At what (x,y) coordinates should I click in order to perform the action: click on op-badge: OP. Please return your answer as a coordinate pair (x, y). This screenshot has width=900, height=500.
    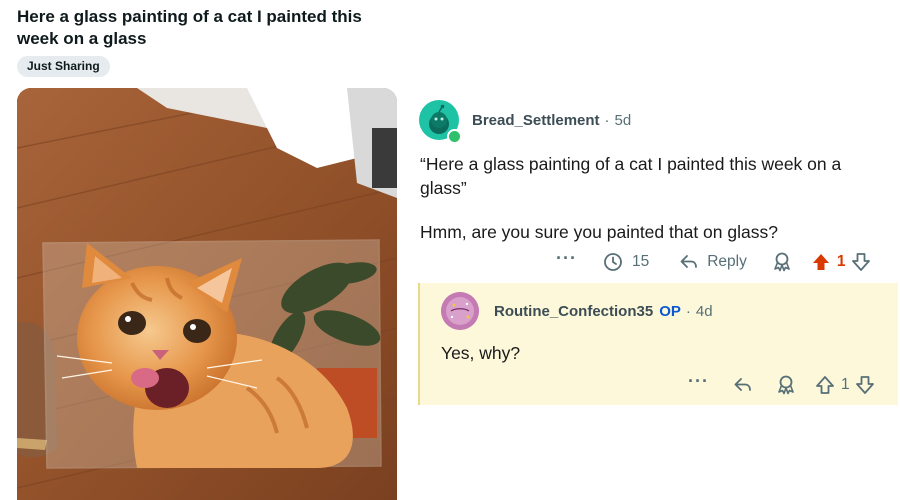
    Looking at the image, I should click on (670, 311).